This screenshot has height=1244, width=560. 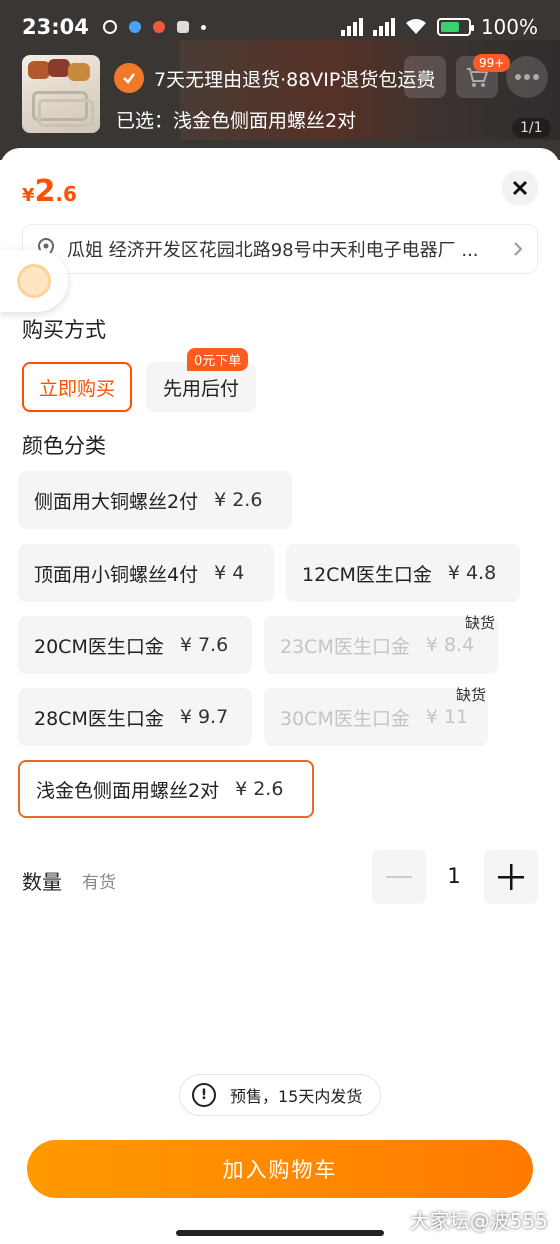 I want to click on variant-option: 顶面用小铜螺丝4付 ¥ 4, so click(x=146, y=573).